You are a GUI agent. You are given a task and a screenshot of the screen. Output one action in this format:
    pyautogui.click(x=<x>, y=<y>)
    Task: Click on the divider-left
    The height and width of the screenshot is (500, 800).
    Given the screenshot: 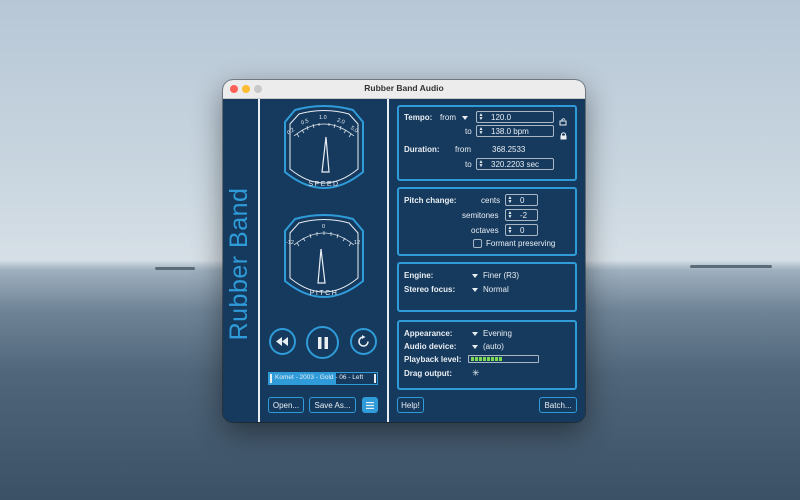 What is the action you would take?
    pyautogui.click(x=259, y=260)
    